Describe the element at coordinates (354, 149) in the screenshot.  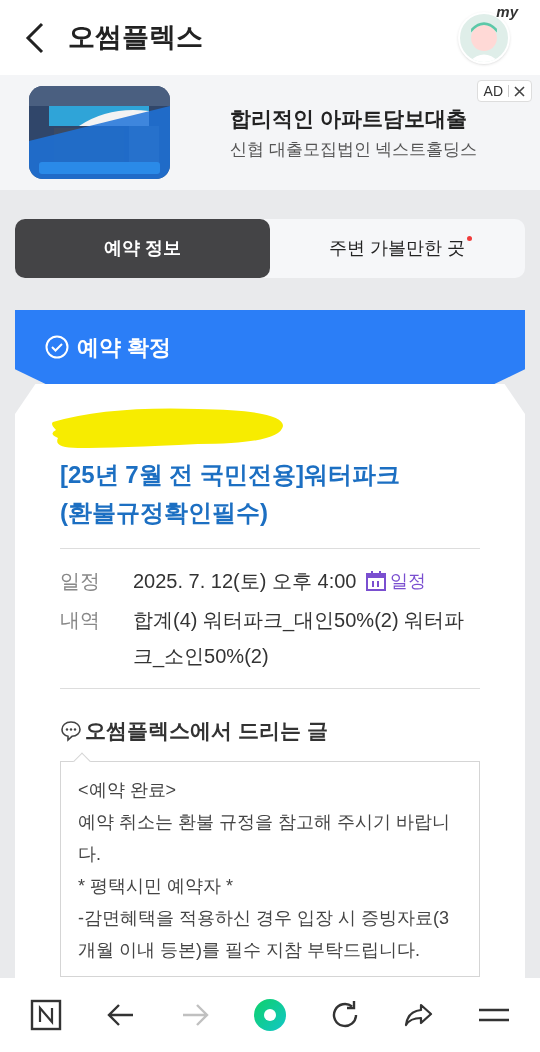
I see `ad-subtitle: 신협 대출모집법인 넥스트홀딩스` at that location.